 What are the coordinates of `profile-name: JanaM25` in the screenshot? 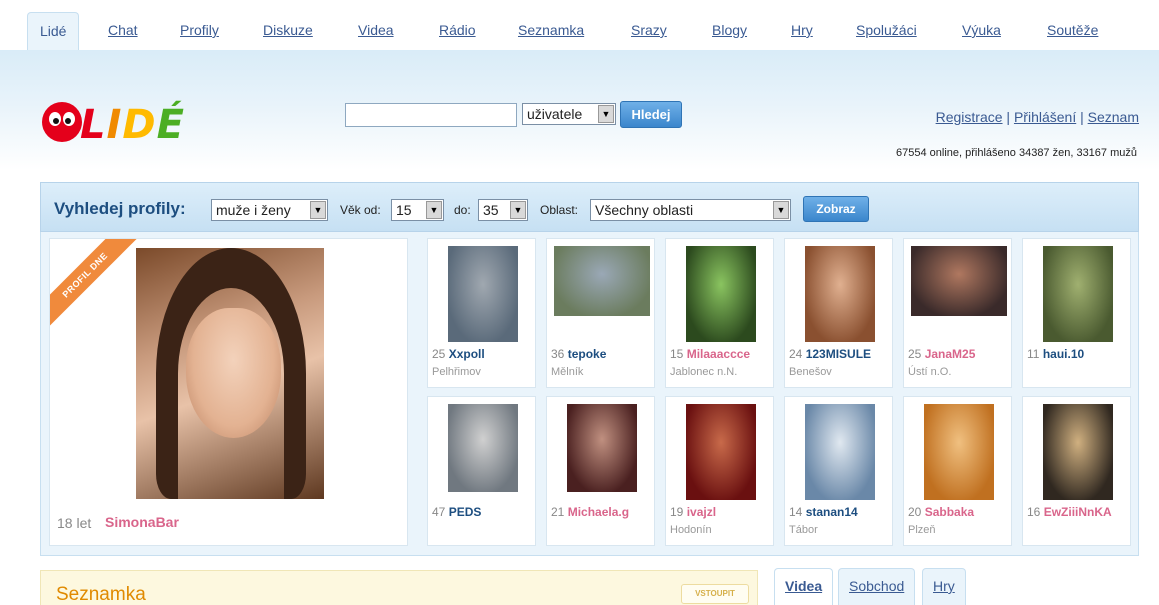 It's located at (950, 354).